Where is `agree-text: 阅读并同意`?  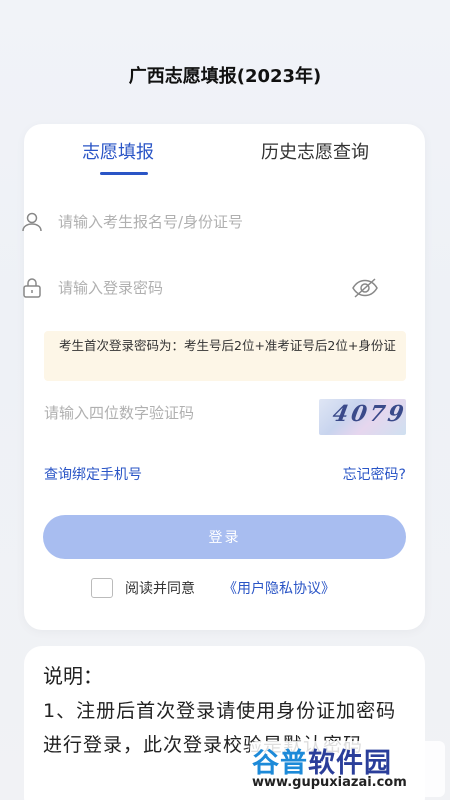
agree-text: 阅读并同意 is located at coordinates (160, 589).